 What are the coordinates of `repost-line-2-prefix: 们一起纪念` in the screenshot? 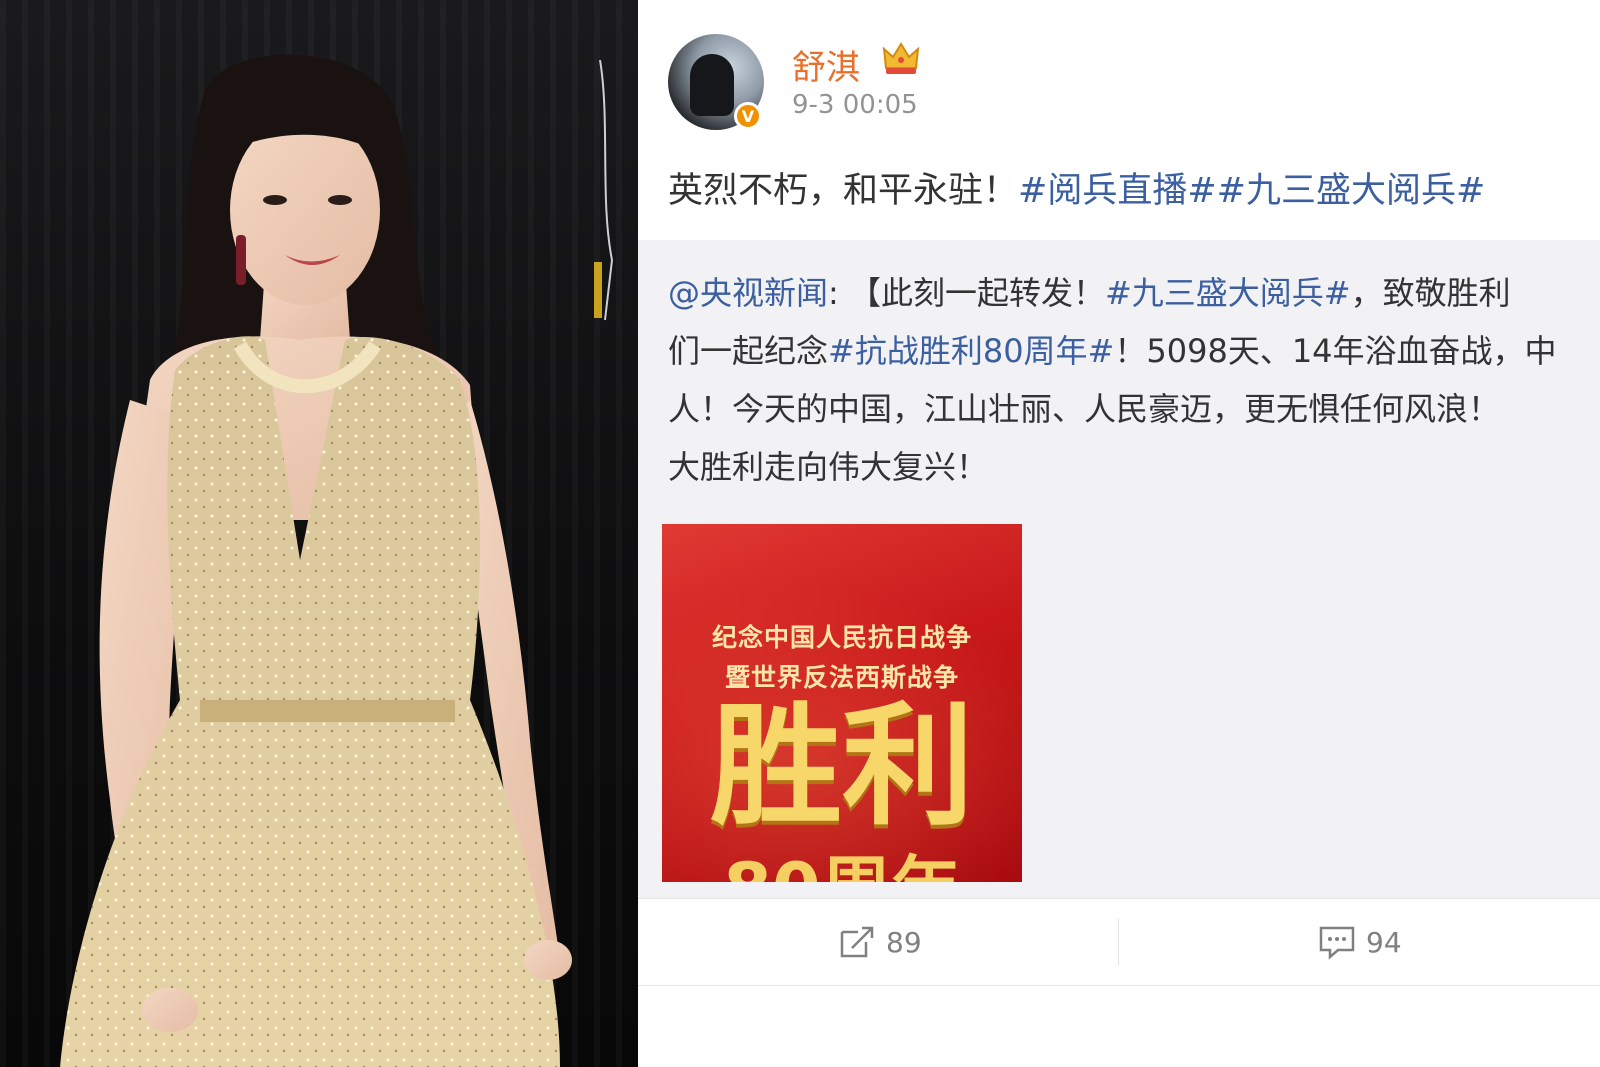 It's located at (748, 351).